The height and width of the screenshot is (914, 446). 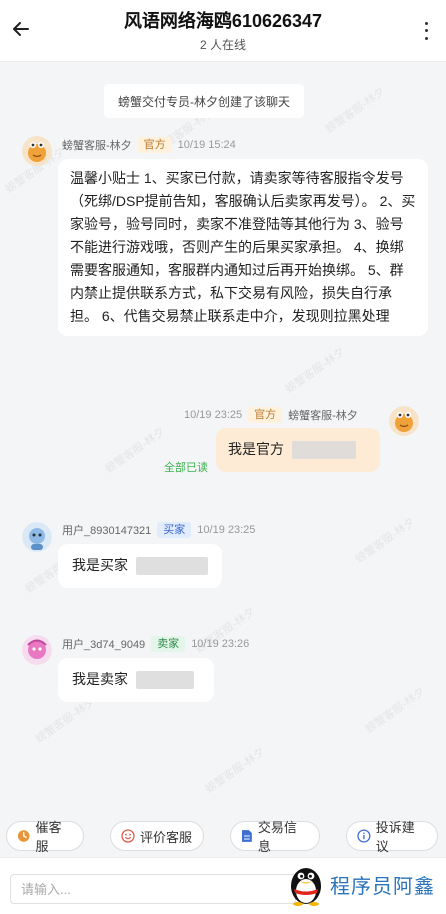 I want to click on role-badge: 卖家, so click(x=168, y=644).